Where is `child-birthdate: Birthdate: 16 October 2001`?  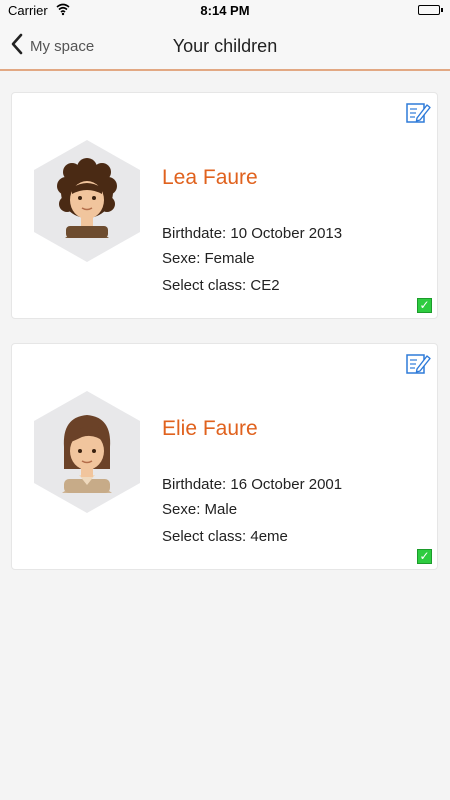 child-birthdate: Birthdate: 16 October 2001 is located at coordinates (252, 484).